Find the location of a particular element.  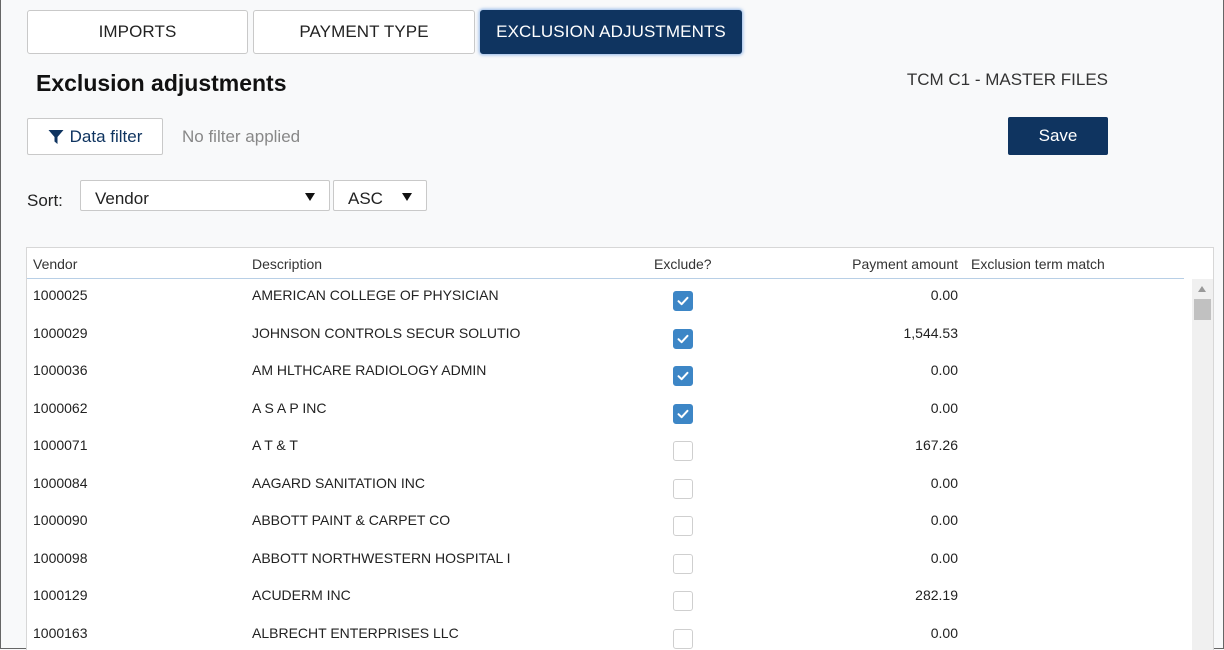

description-cell: JOHNSON CONTROLS SECUR SOLUTIO is located at coordinates (386, 332).